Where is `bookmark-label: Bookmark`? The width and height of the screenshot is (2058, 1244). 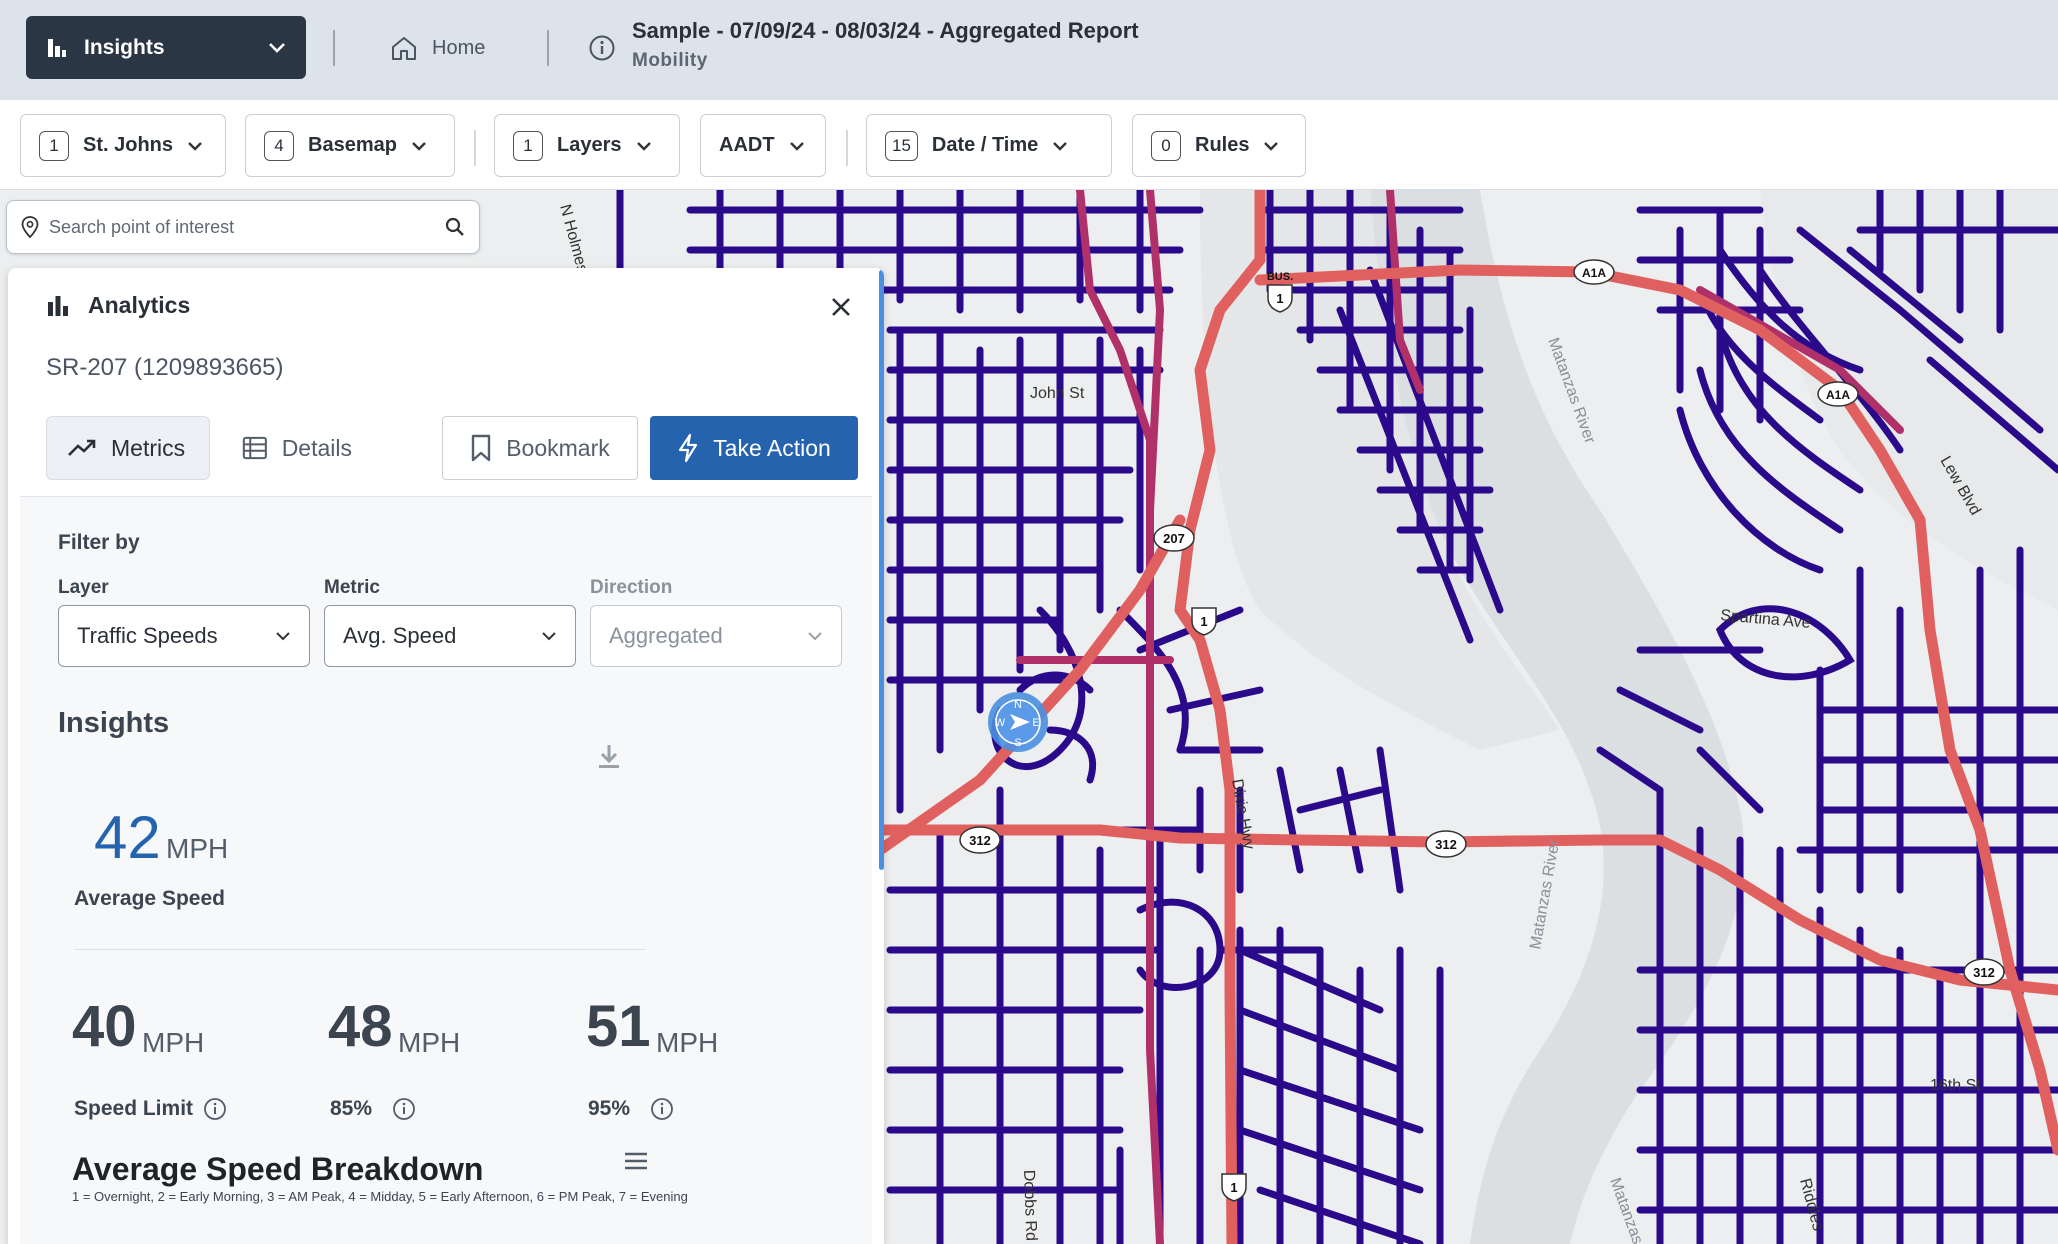
bookmark-label: Bookmark is located at coordinates (558, 447).